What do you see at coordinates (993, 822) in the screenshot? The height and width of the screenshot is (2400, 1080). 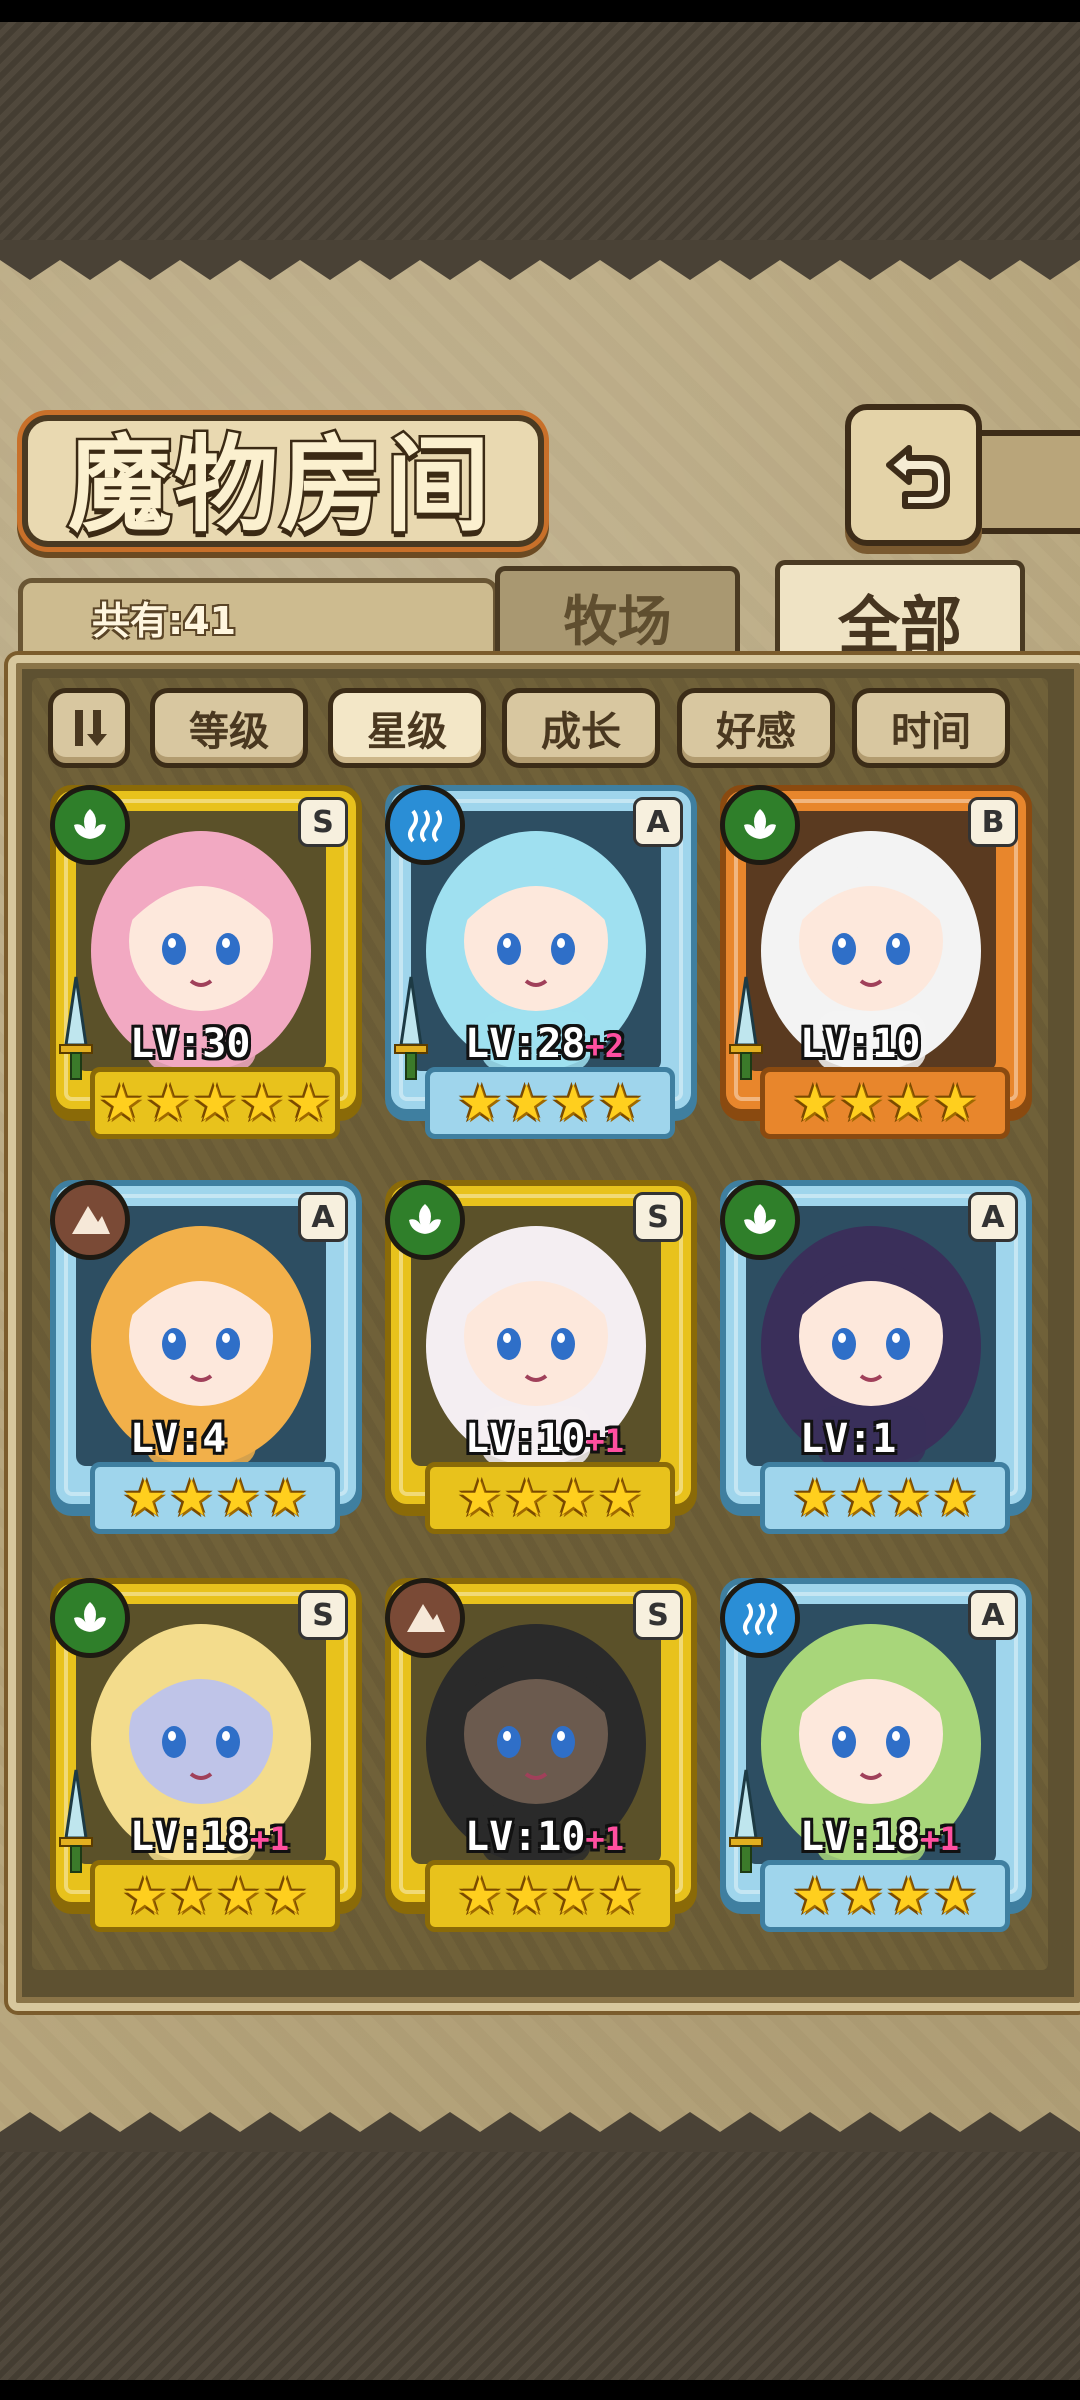 I see `rank-badge: B` at bounding box center [993, 822].